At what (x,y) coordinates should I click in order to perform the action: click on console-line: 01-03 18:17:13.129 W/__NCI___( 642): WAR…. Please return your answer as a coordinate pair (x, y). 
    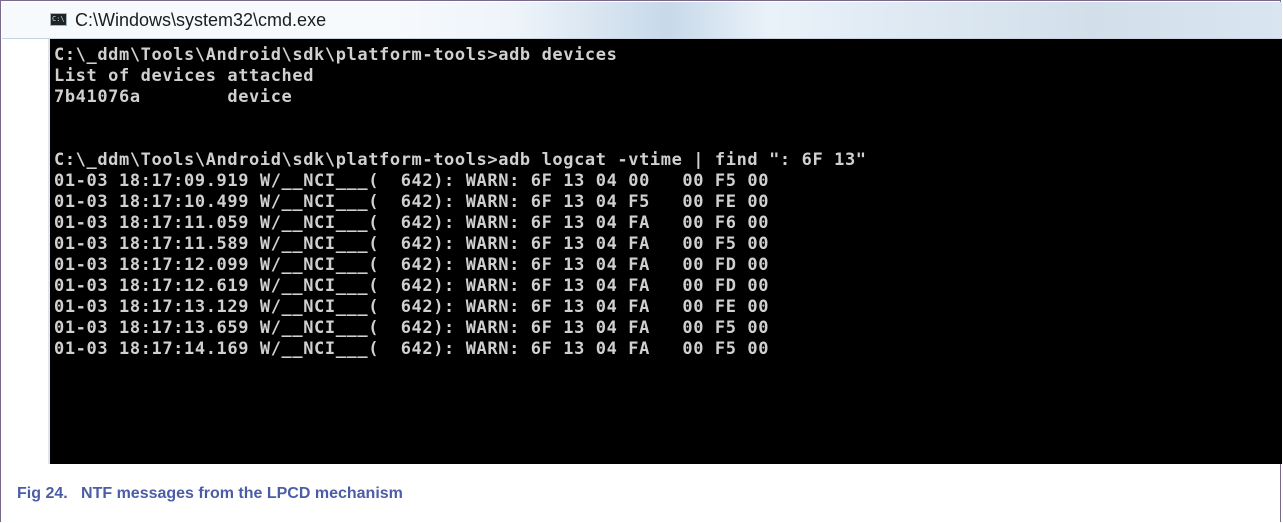
    Looking at the image, I should click on (412, 307).